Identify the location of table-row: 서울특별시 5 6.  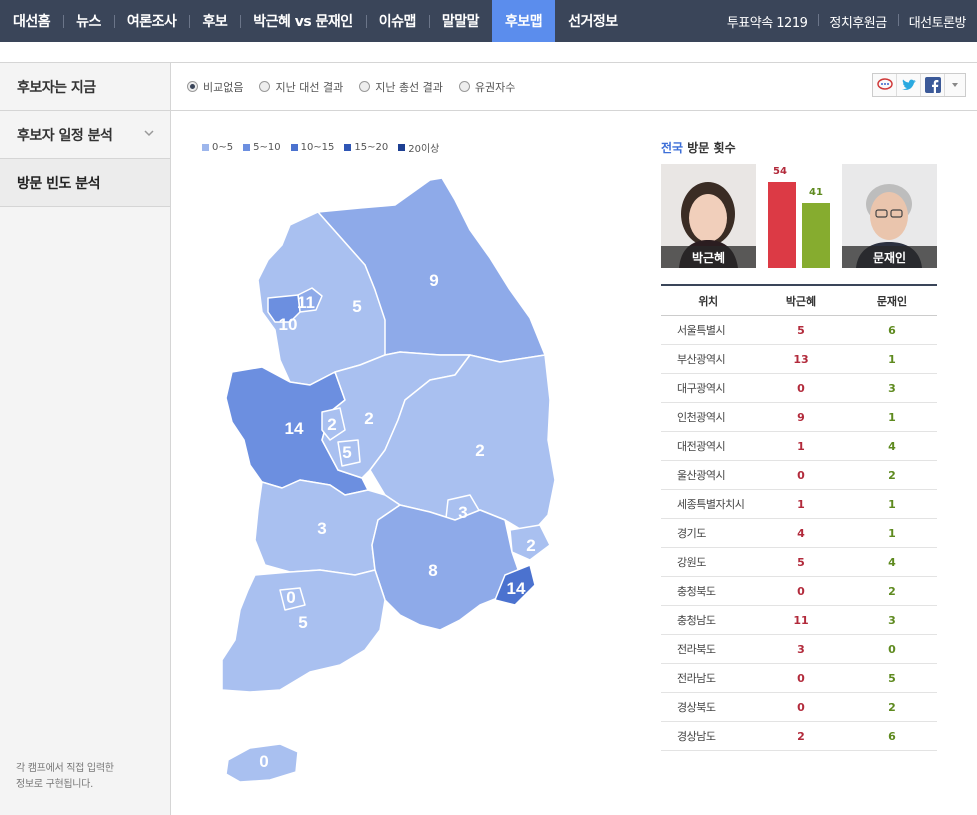
(799, 330).